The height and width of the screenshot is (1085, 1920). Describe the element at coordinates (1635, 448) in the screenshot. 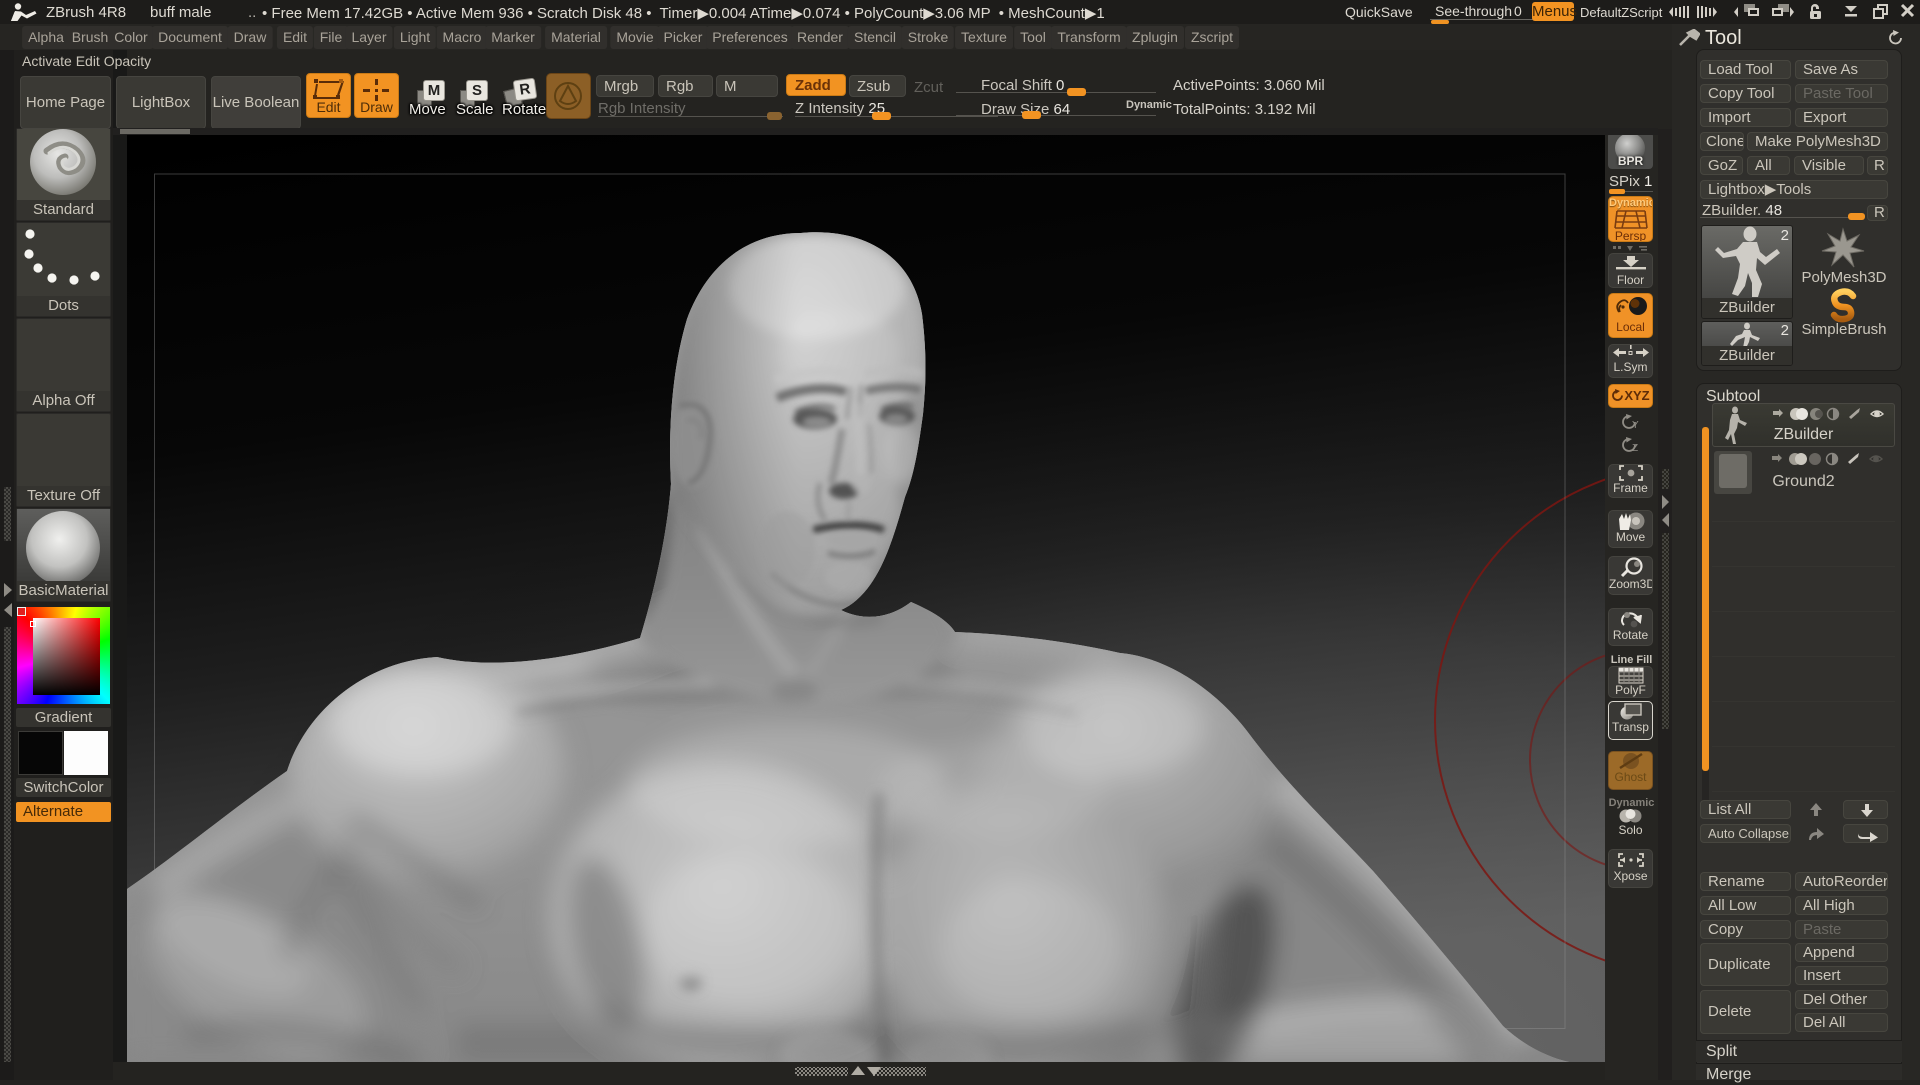

I see `svg-text: Z` at that location.